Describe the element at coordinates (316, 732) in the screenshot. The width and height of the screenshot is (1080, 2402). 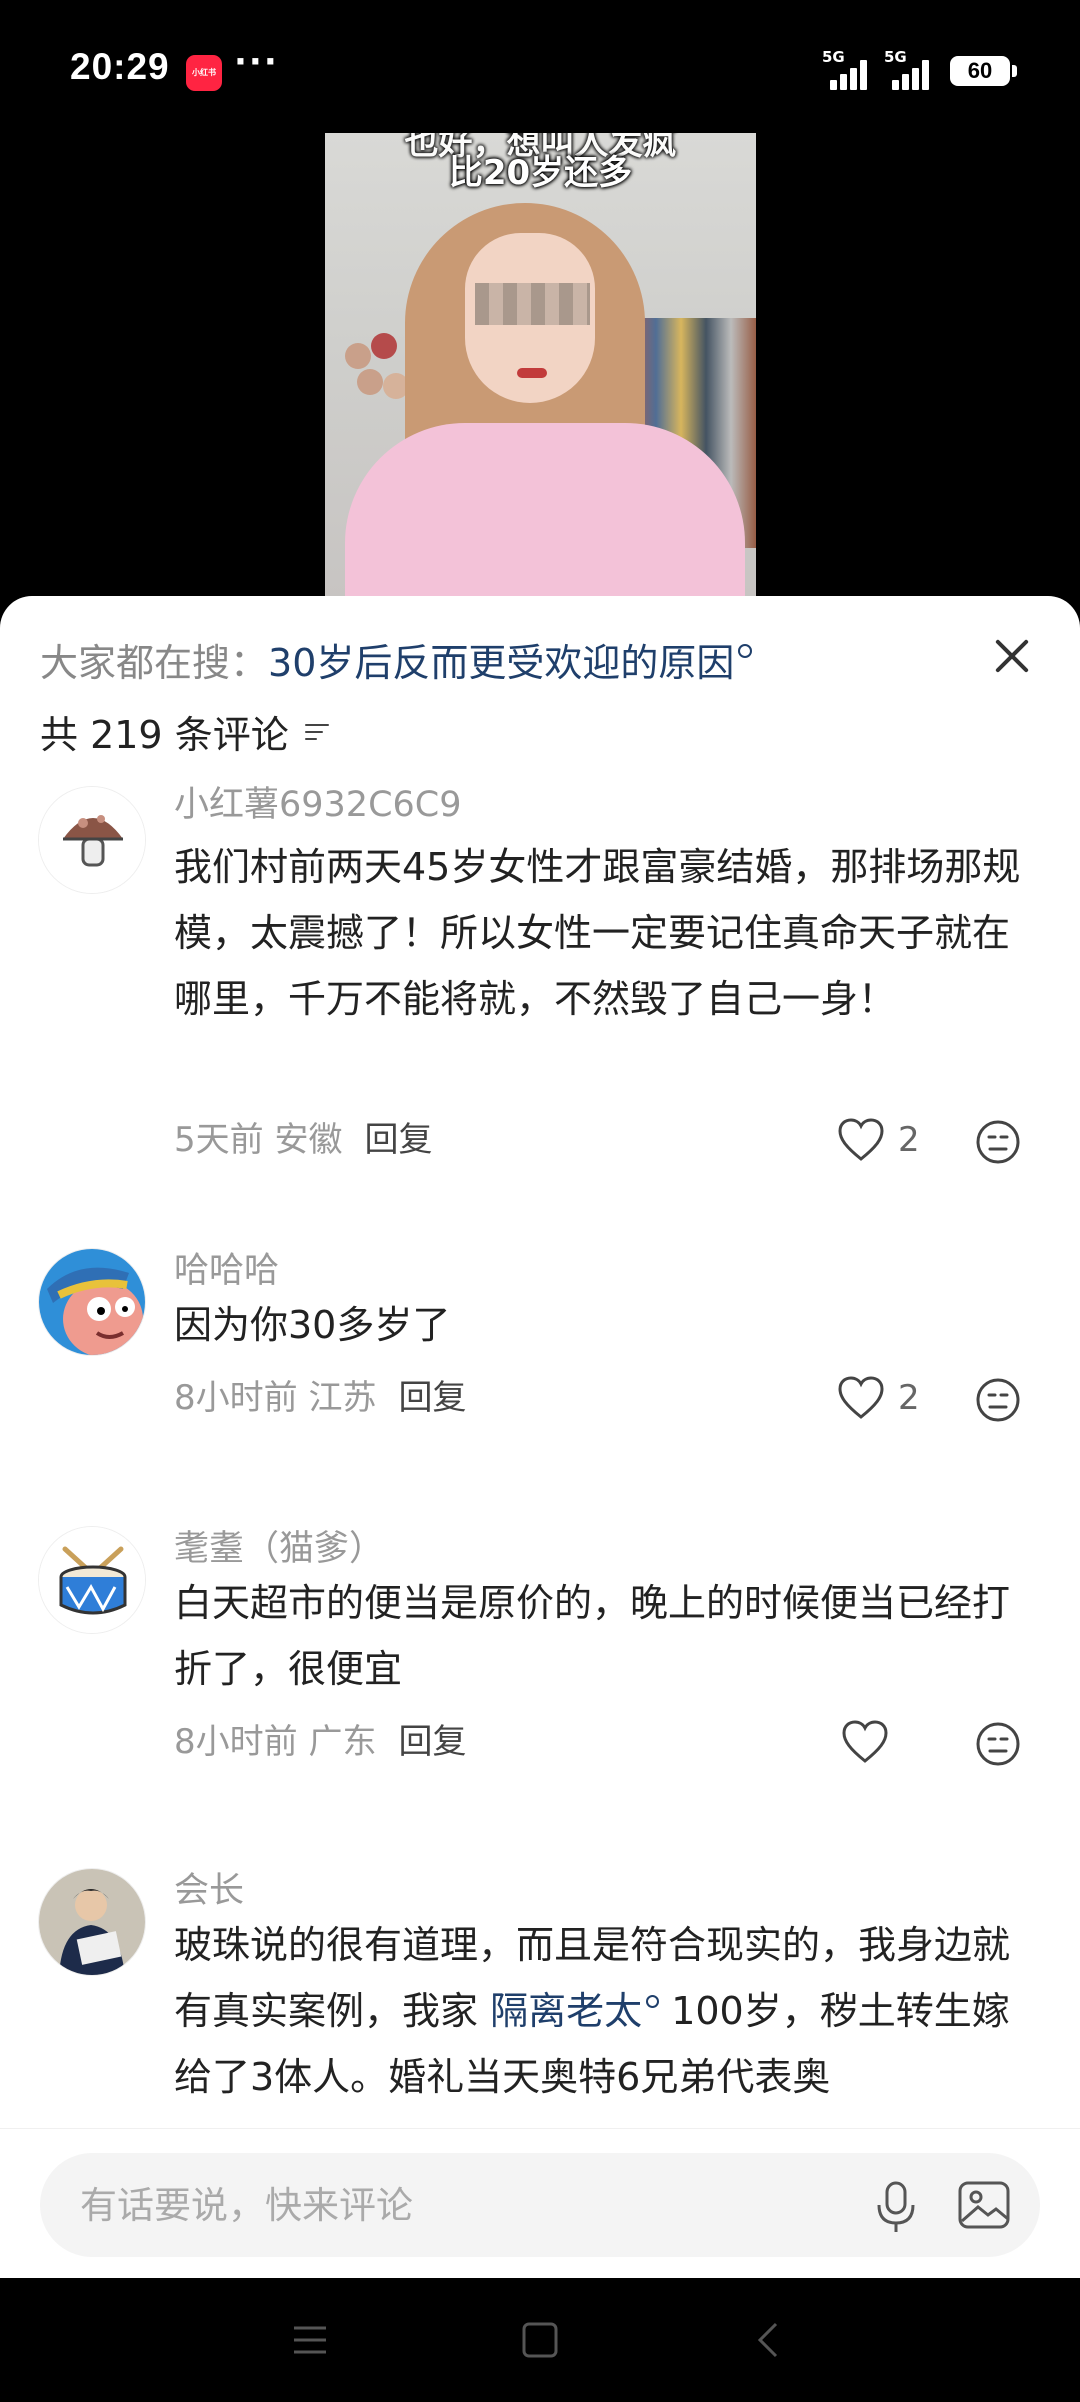
I see `sort-icon` at that location.